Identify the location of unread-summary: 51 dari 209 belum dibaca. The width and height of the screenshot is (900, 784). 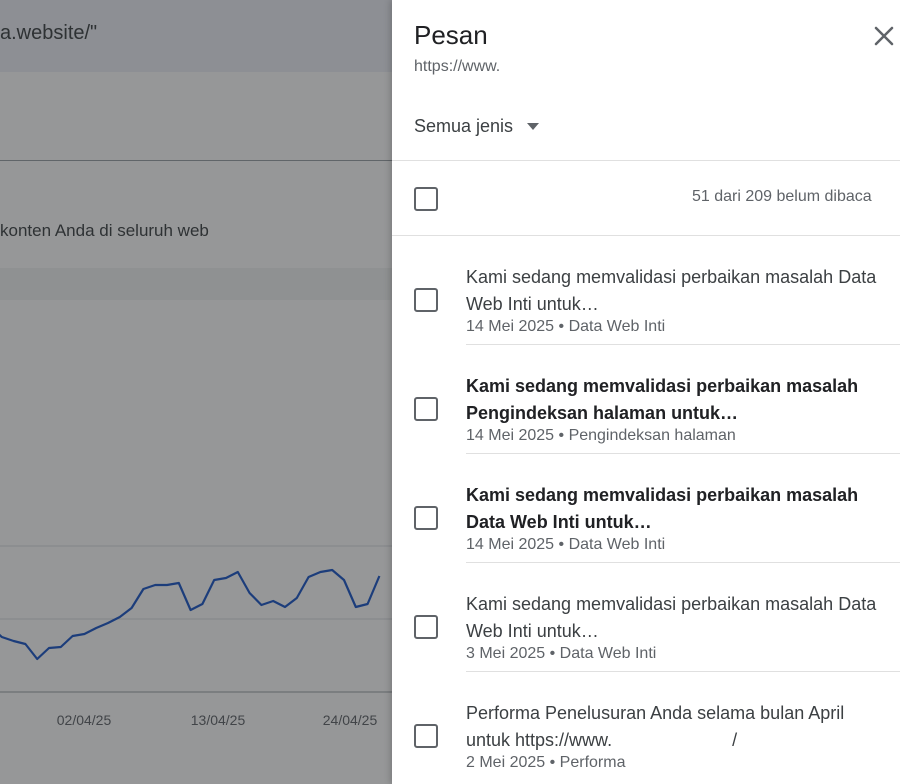
(782, 196).